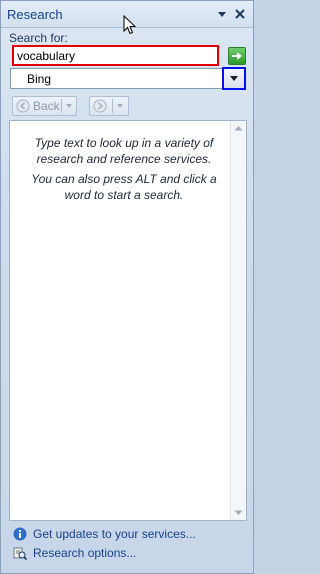  What do you see at coordinates (222, 14) in the screenshot?
I see `pane-options-dropdown-icon` at bounding box center [222, 14].